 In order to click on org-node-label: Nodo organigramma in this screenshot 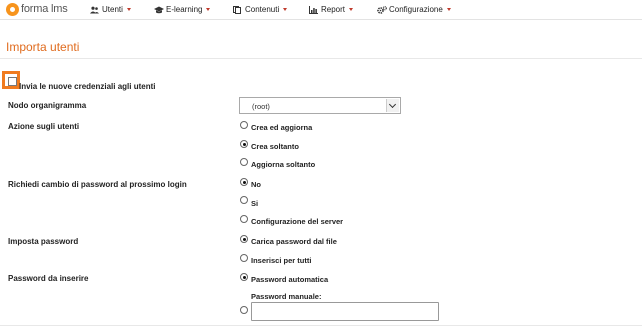, I will do `click(47, 105)`.